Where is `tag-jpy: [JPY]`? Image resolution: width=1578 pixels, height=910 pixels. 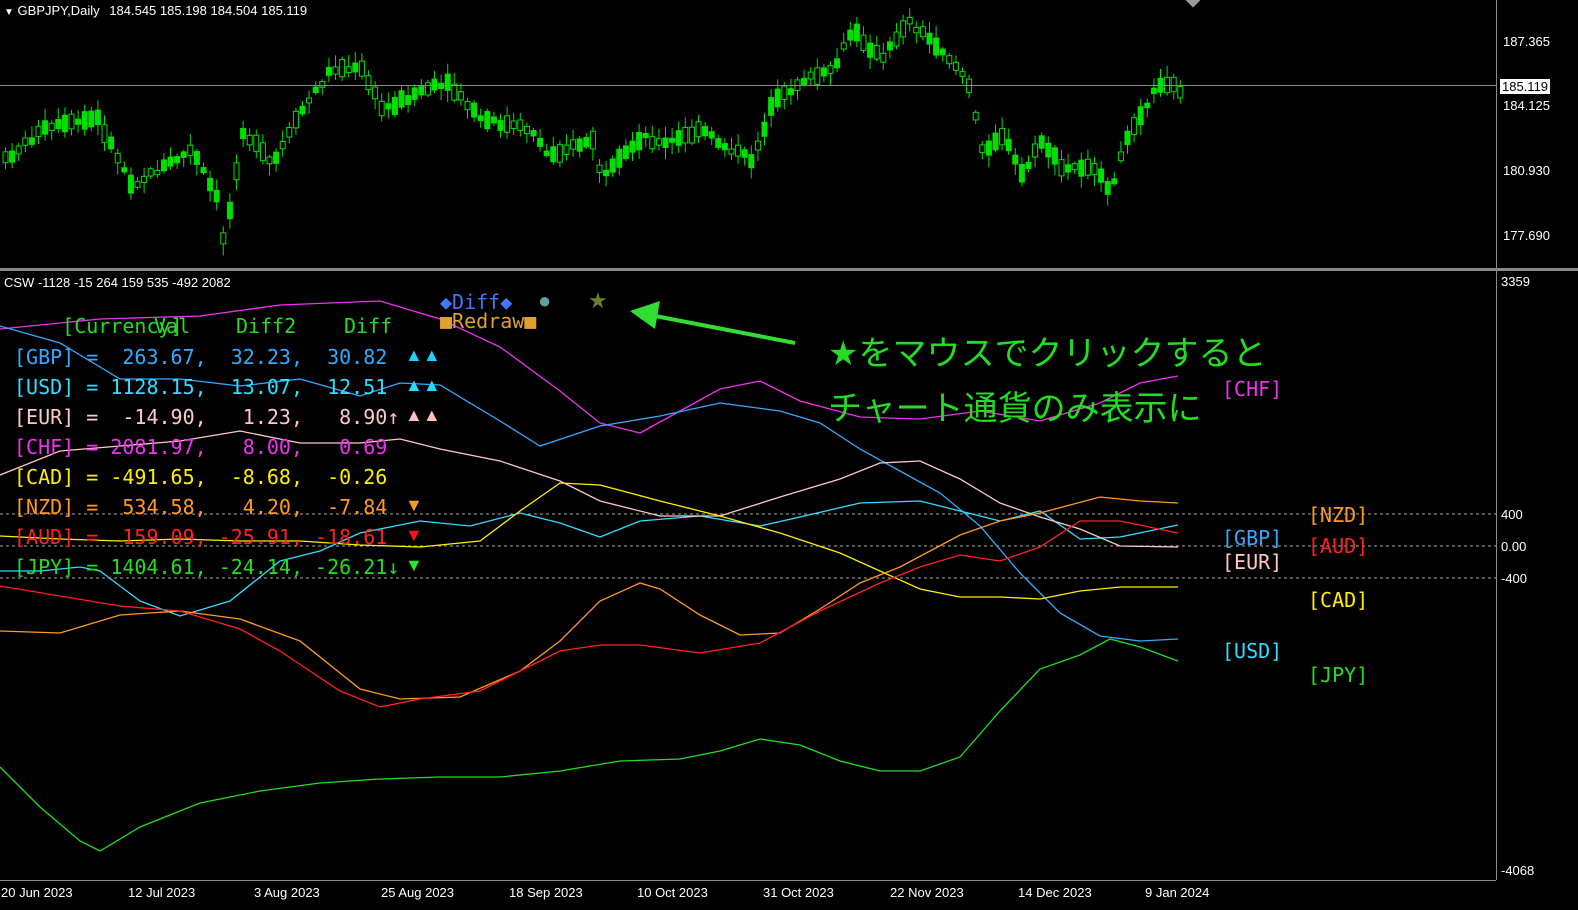 tag-jpy: [JPY] is located at coordinates (1338, 675).